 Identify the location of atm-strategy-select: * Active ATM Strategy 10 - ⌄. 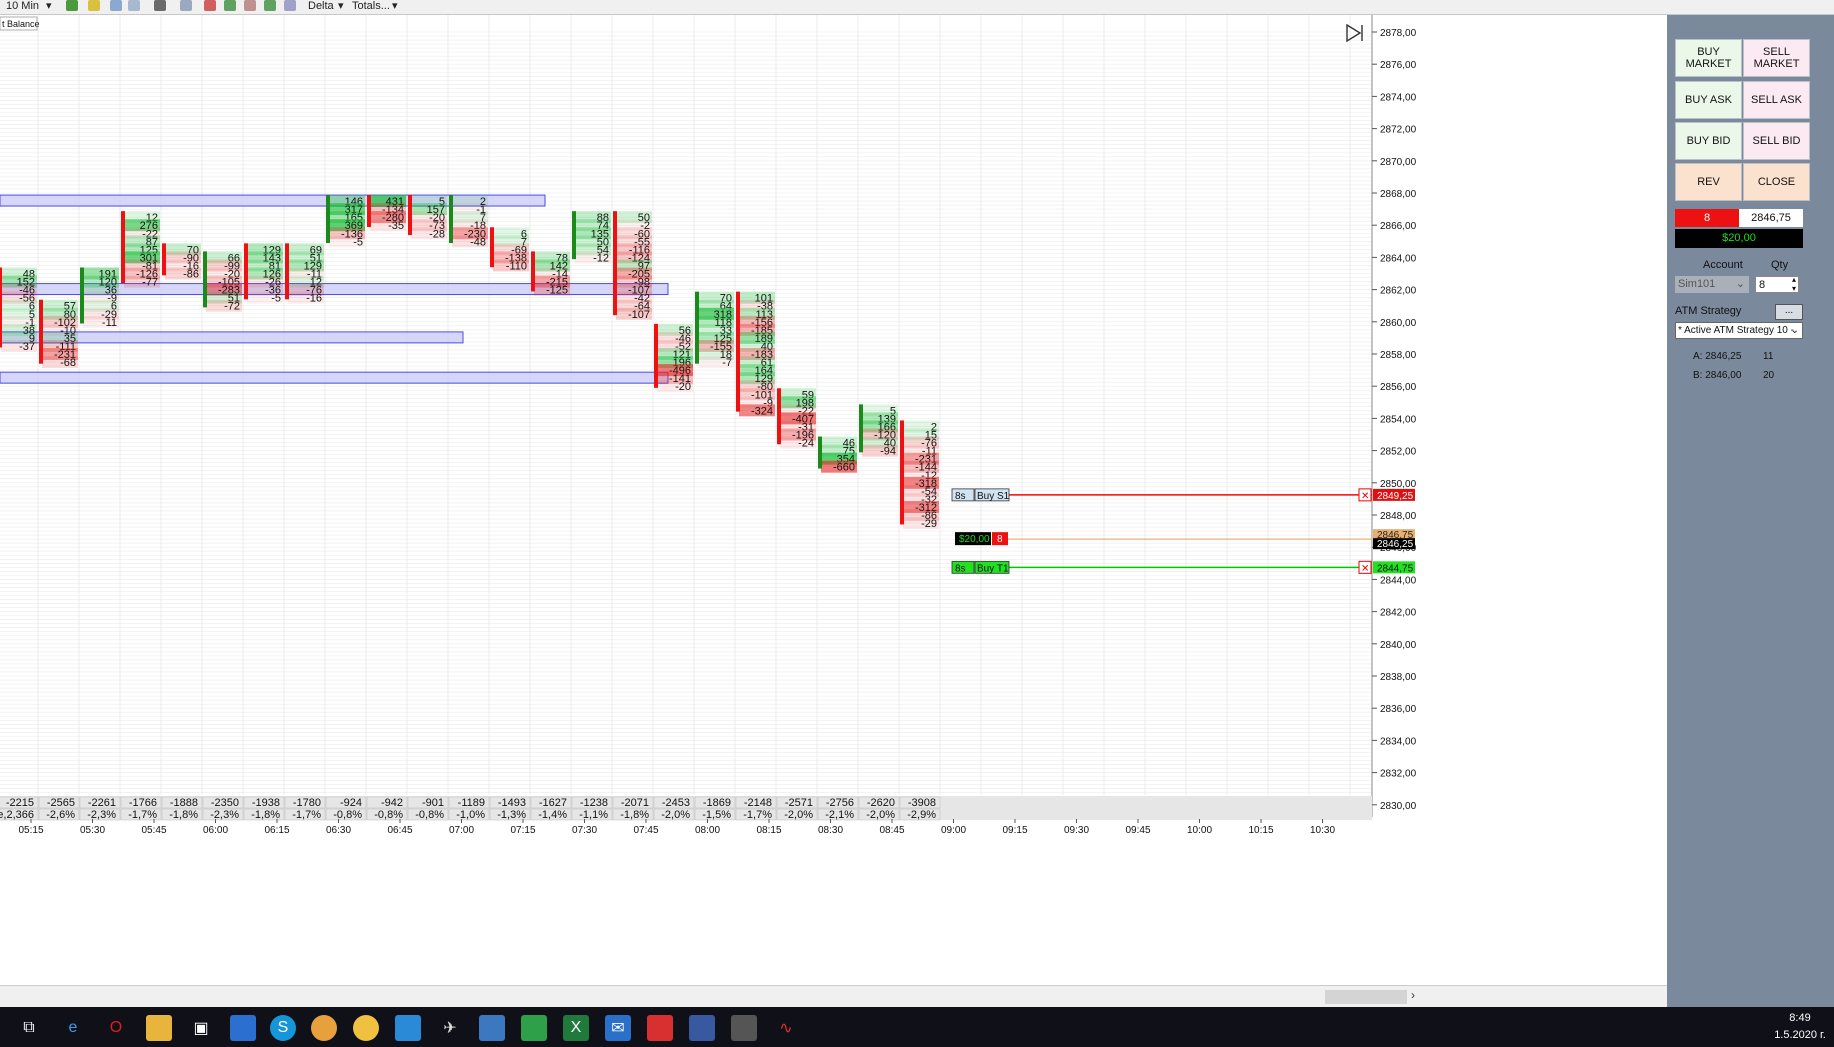
(1739, 330).